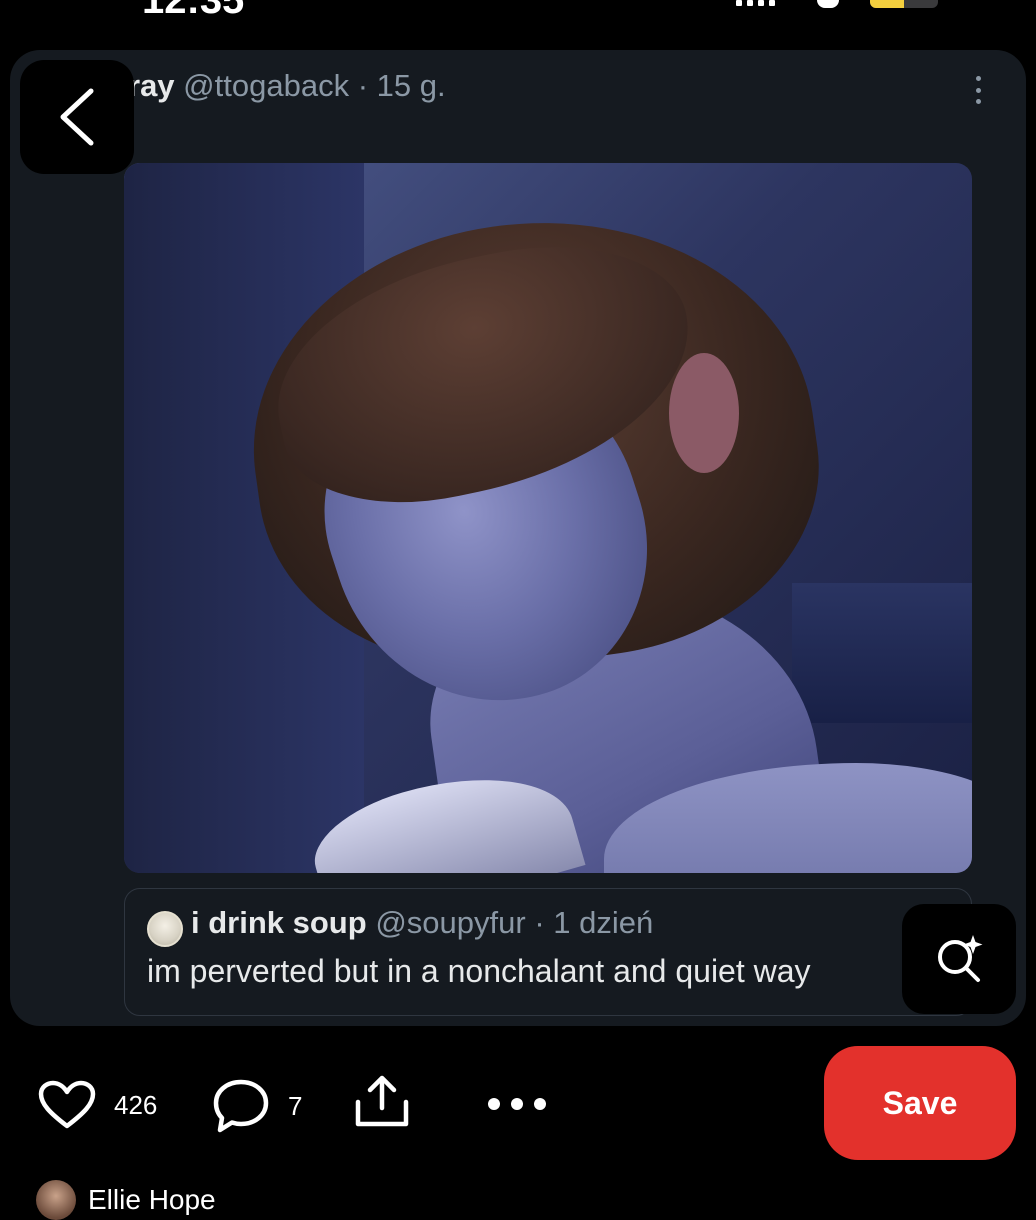 The width and height of the screenshot is (1036, 1220). What do you see at coordinates (295, 1105) in the screenshot?
I see `comments-count: 7` at bounding box center [295, 1105].